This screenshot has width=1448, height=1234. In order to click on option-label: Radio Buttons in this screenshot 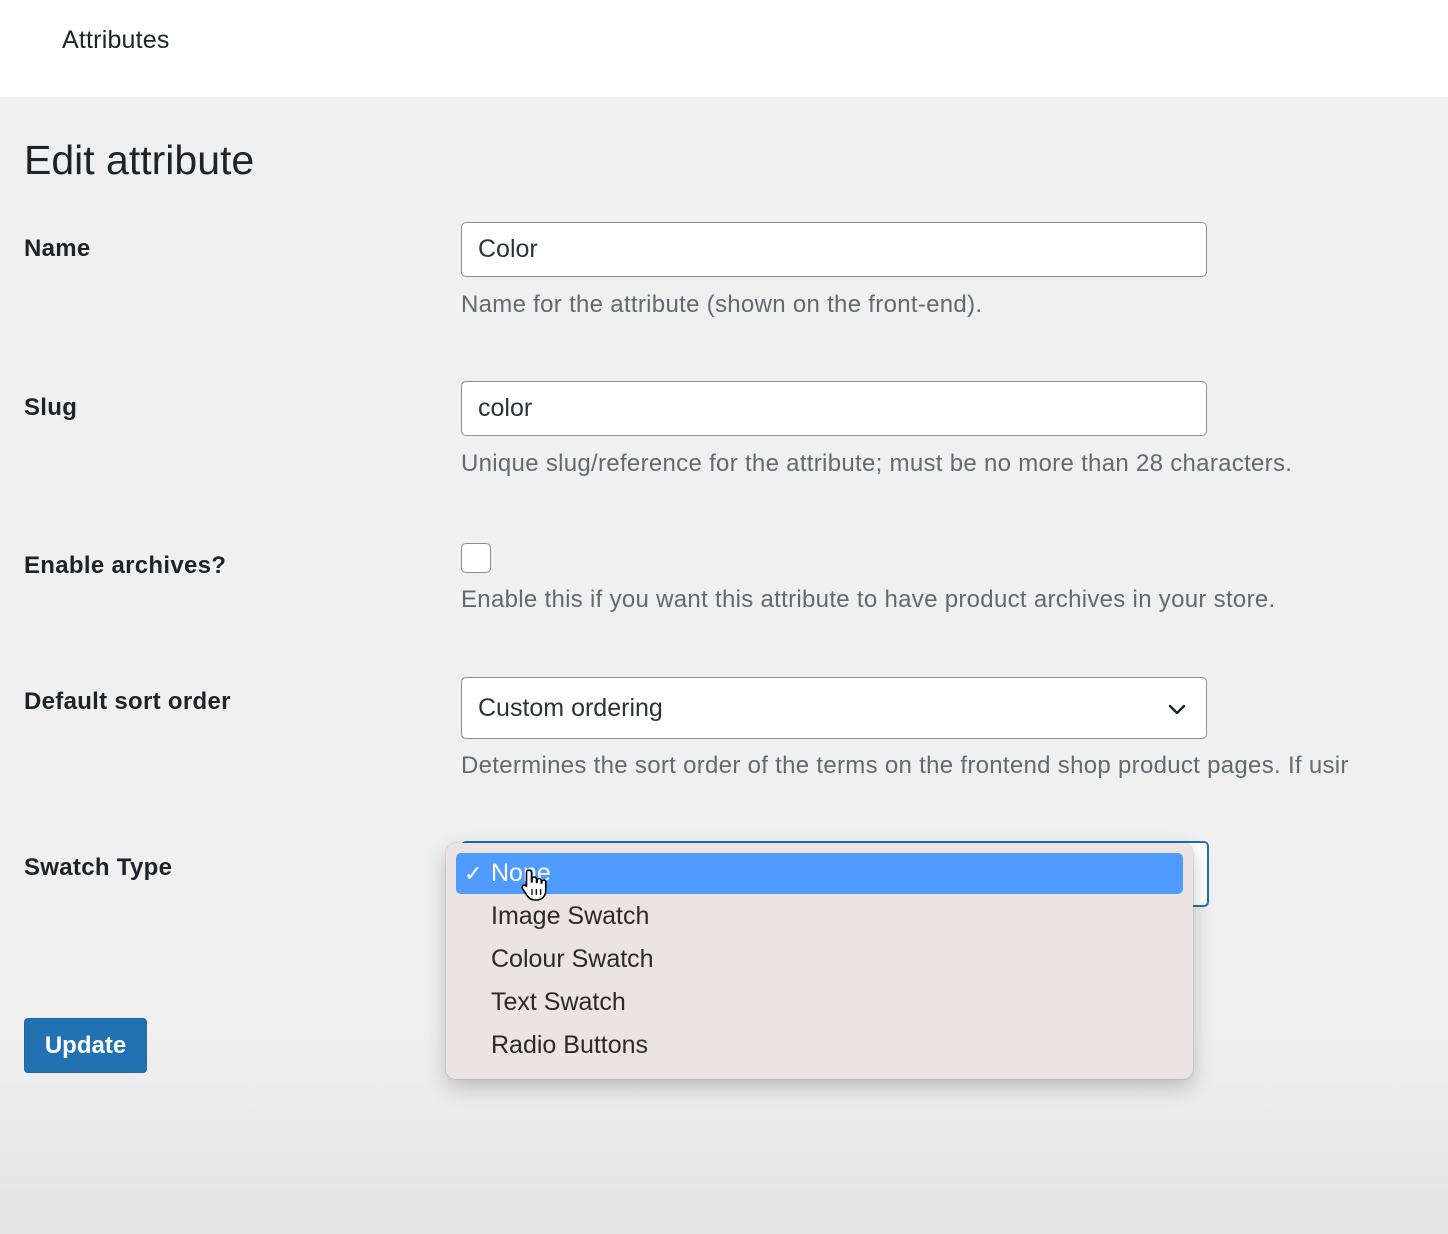, I will do `click(570, 1045)`.